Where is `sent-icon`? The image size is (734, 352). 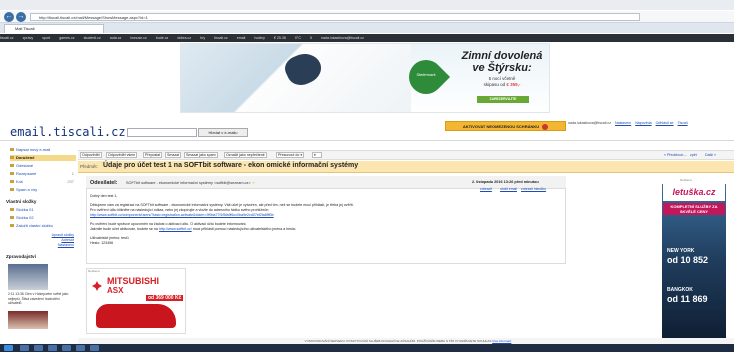 sent-icon is located at coordinates (12, 166).